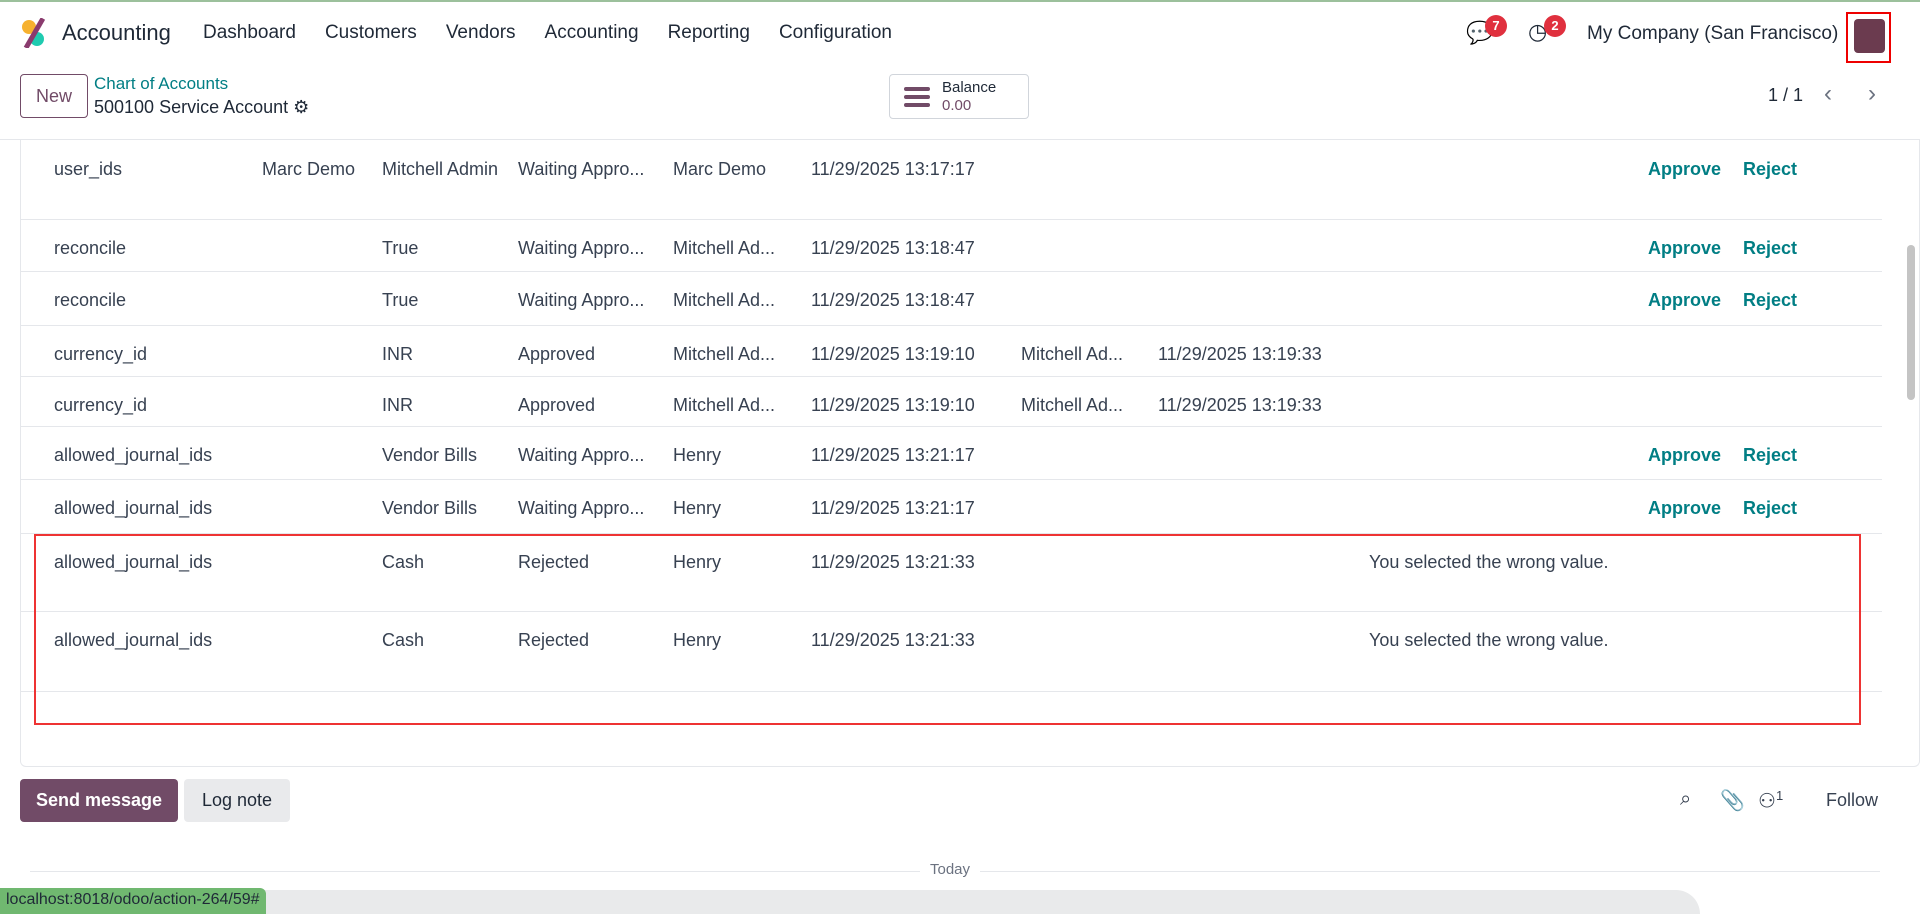 The image size is (1920, 914). I want to click on cell-requested-by: Marc Demo, so click(720, 169).